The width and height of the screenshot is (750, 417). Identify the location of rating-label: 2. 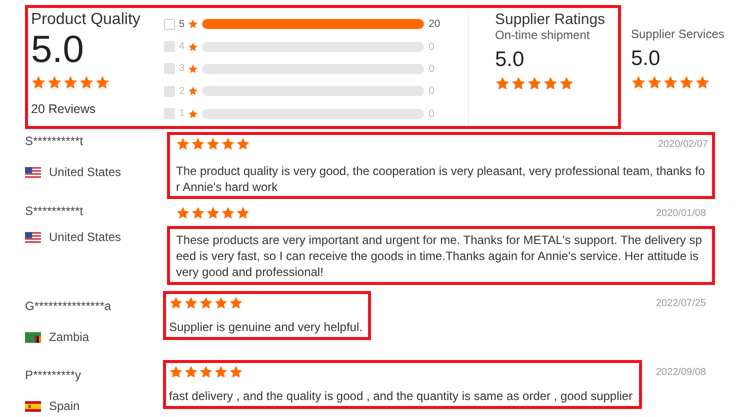
(182, 91).